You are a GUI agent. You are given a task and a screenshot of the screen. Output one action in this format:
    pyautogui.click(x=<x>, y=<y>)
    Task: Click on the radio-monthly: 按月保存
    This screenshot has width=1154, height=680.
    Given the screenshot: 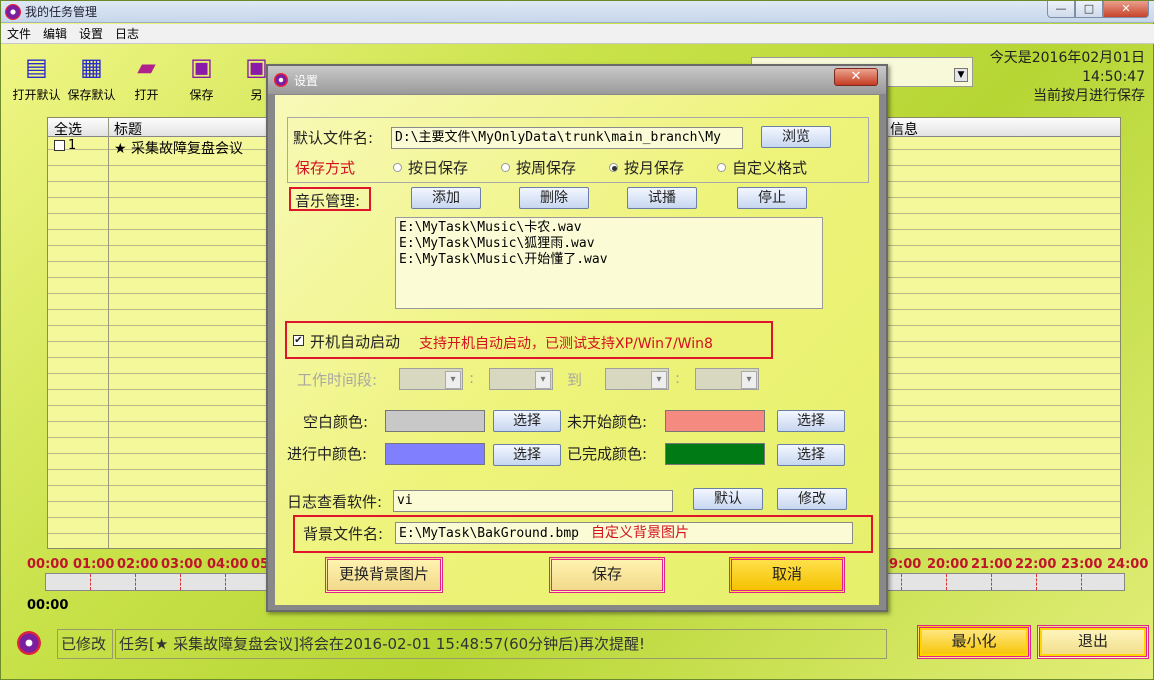 What is the action you would take?
    pyautogui.click(x=646, y=167)
    